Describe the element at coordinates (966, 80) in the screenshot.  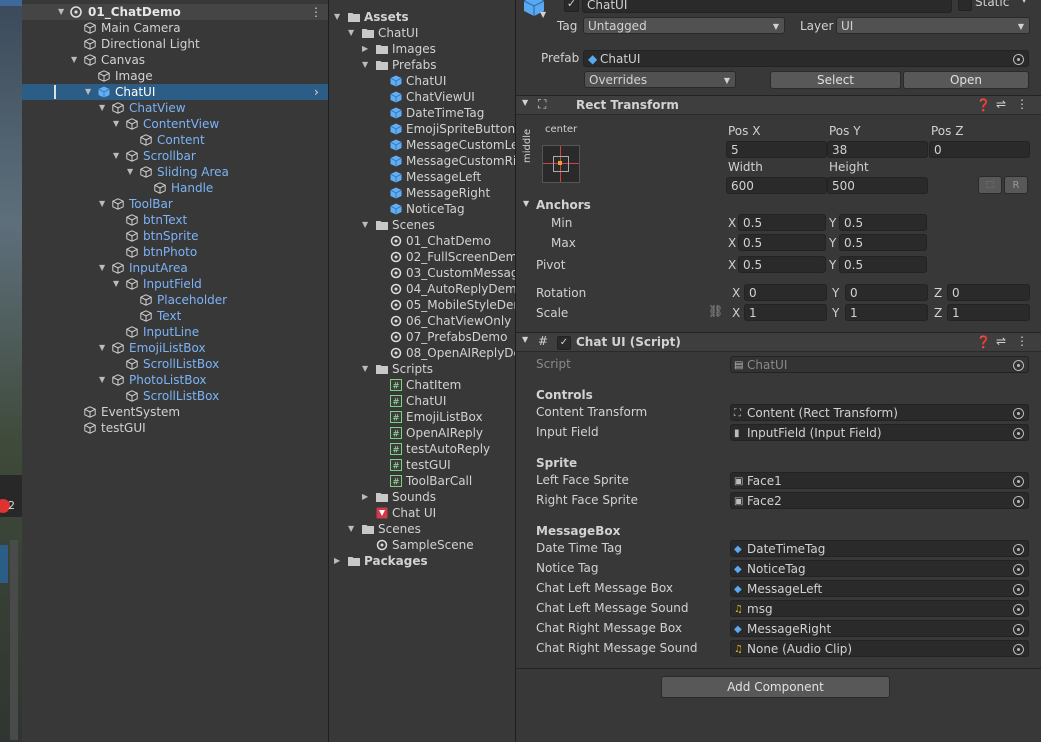
I see `open-button: Open` at that location.